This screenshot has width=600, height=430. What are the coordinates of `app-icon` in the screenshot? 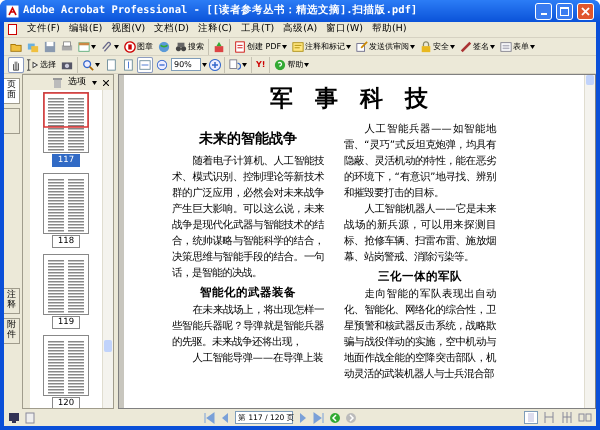 It's located at (12, 11).